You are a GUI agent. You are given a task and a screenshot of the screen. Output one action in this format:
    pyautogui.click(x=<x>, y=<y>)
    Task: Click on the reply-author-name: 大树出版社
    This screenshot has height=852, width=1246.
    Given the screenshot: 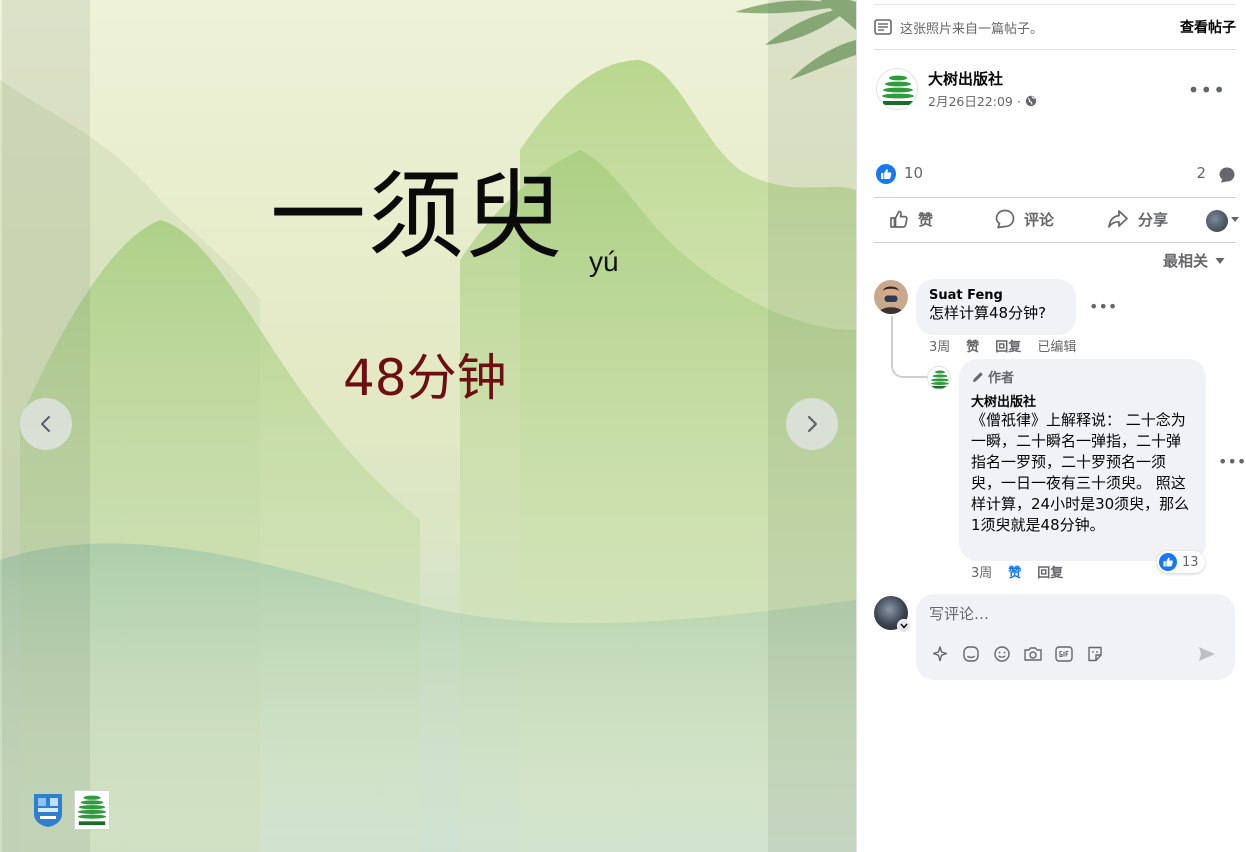 What is the action you would take?
    pyautogui.click(x=1082, y=400)
    